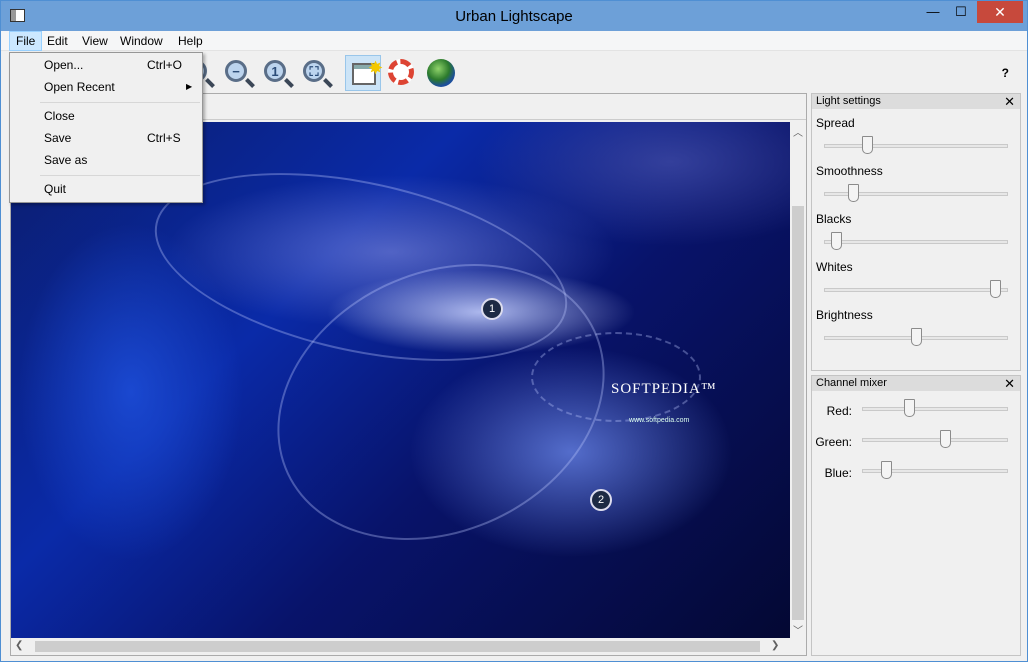  Describe the element at coordinates (839, 411) in the screenshot. I see `mixer-label: Red:` at that location.